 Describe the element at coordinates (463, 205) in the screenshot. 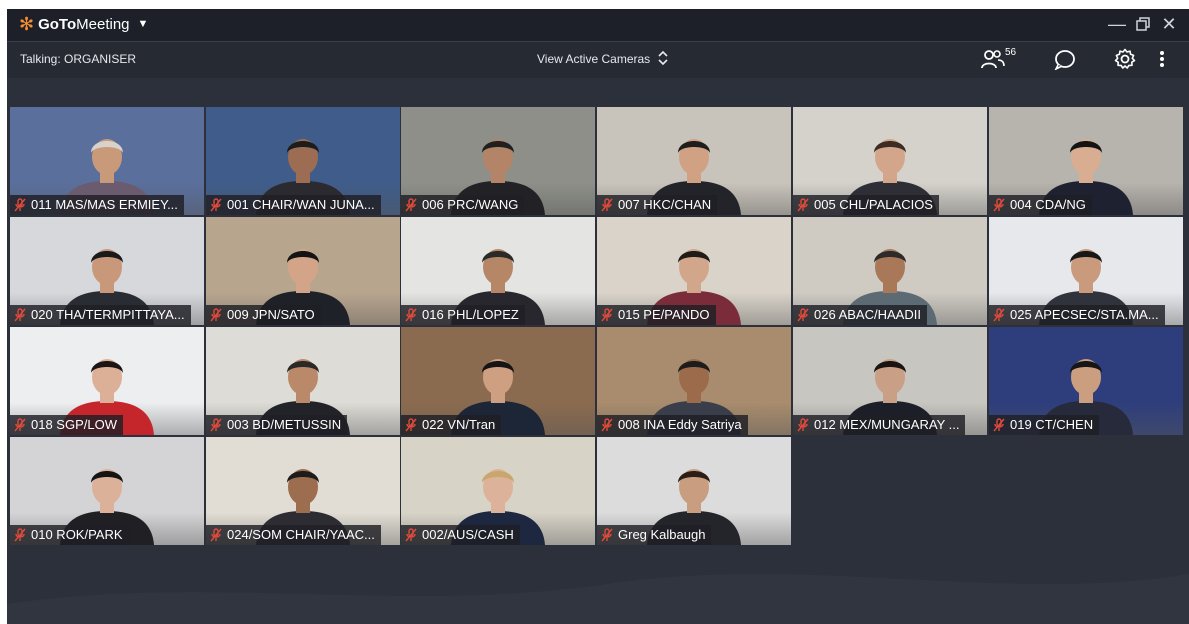

I see `participant-name-label: 006 PRC/WANG` at that location.